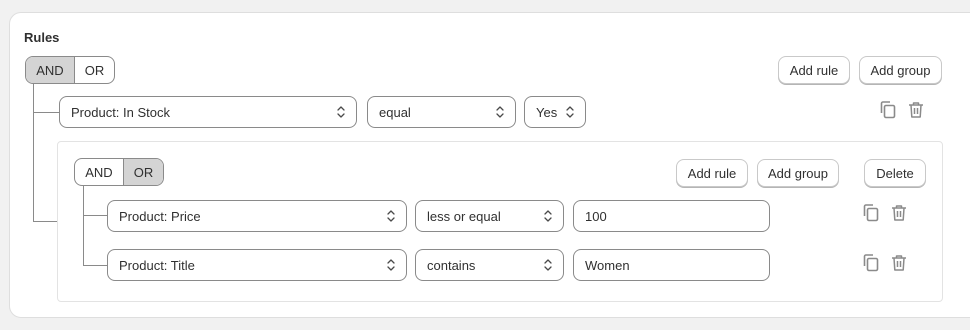 The image size is (970, 330). I want to click on root-add-rule-button: Add rule, so click(814, 70).